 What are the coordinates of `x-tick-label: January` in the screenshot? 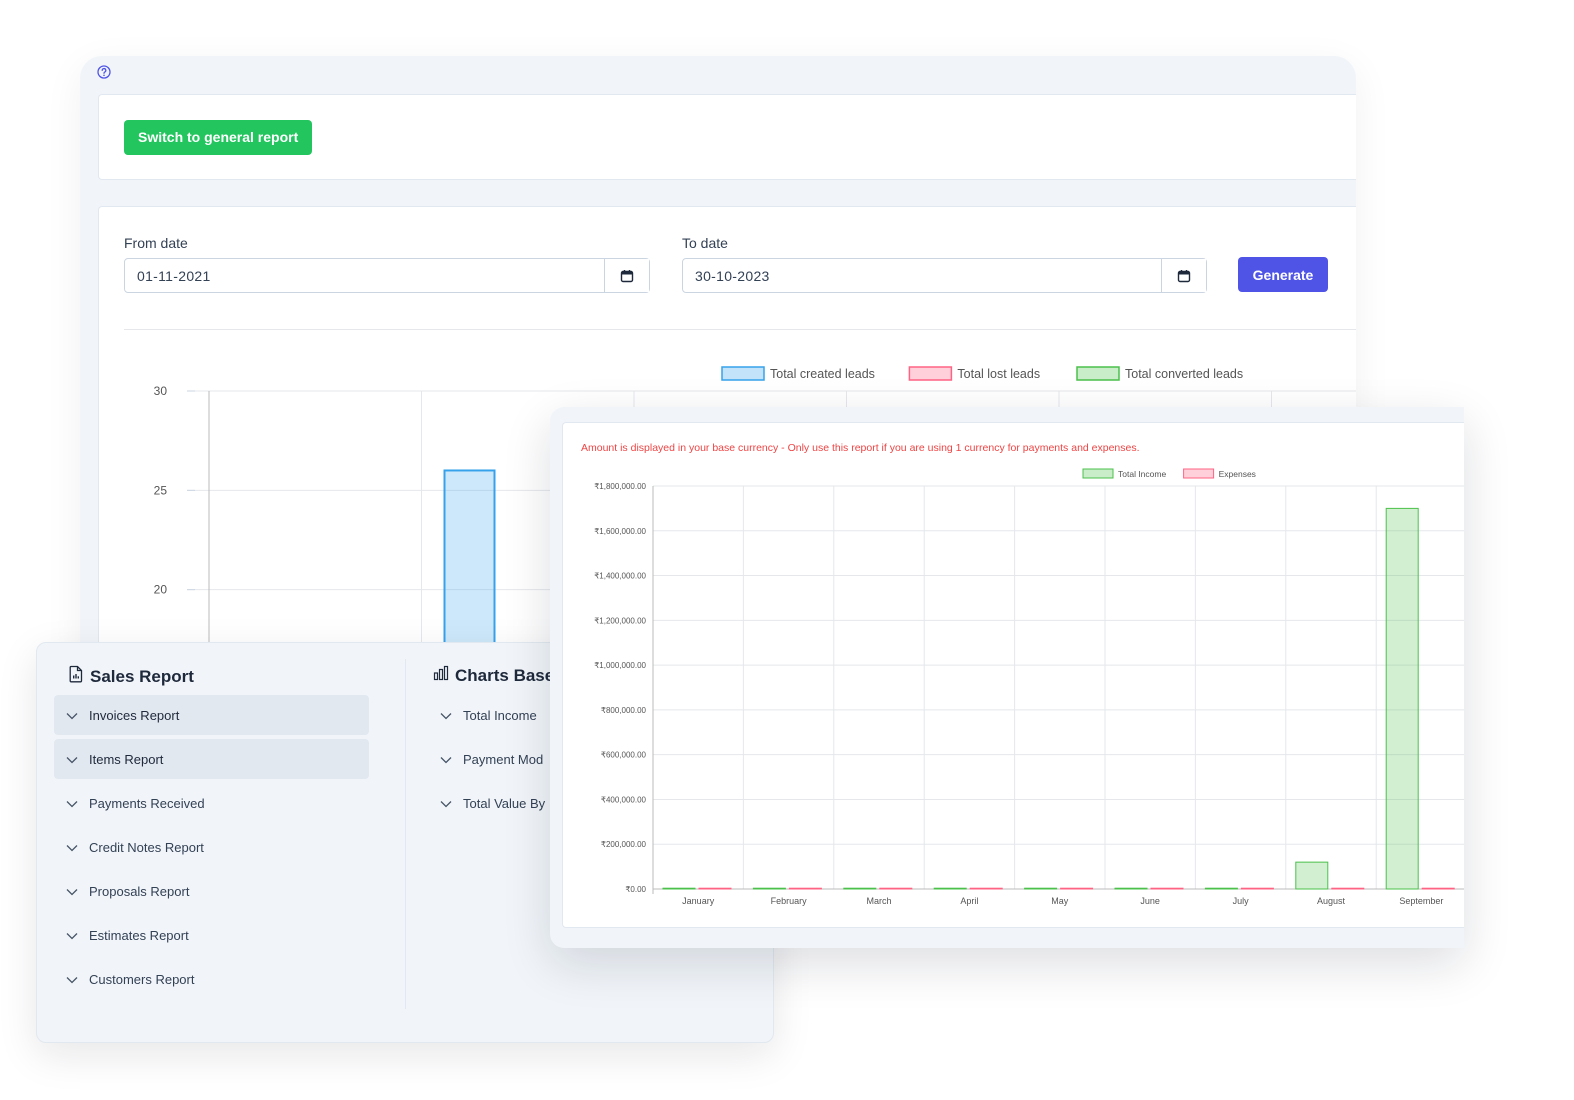 It's located at (698, 901).